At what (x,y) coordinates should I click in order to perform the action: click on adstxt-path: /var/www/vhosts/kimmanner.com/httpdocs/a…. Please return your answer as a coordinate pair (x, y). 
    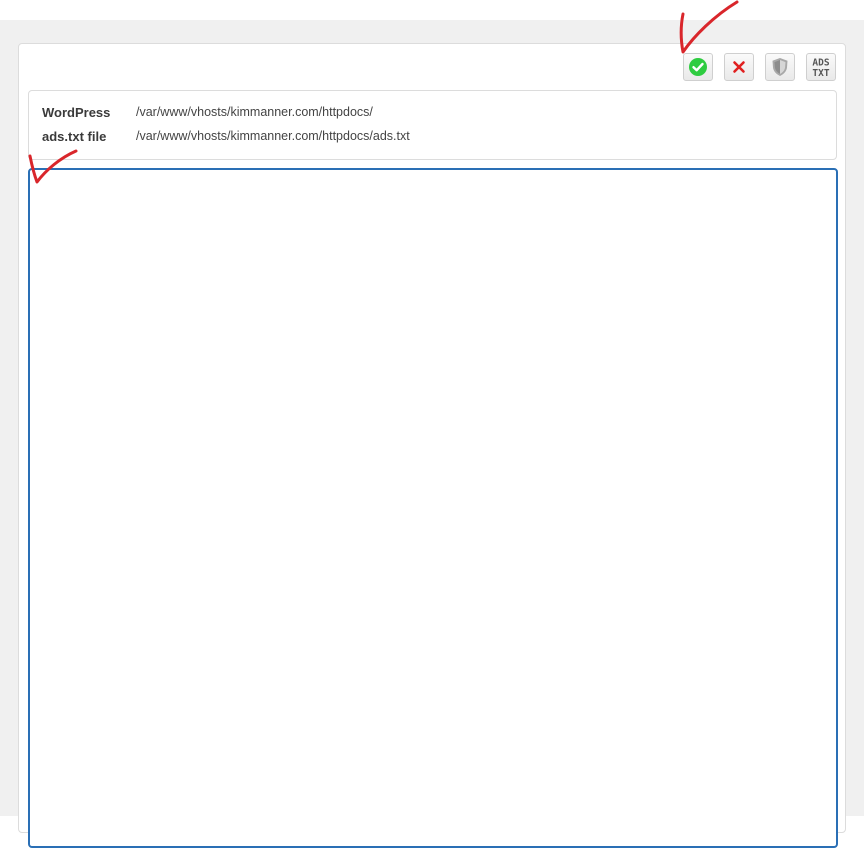
    Looking at the image, I should click on (273, 136).